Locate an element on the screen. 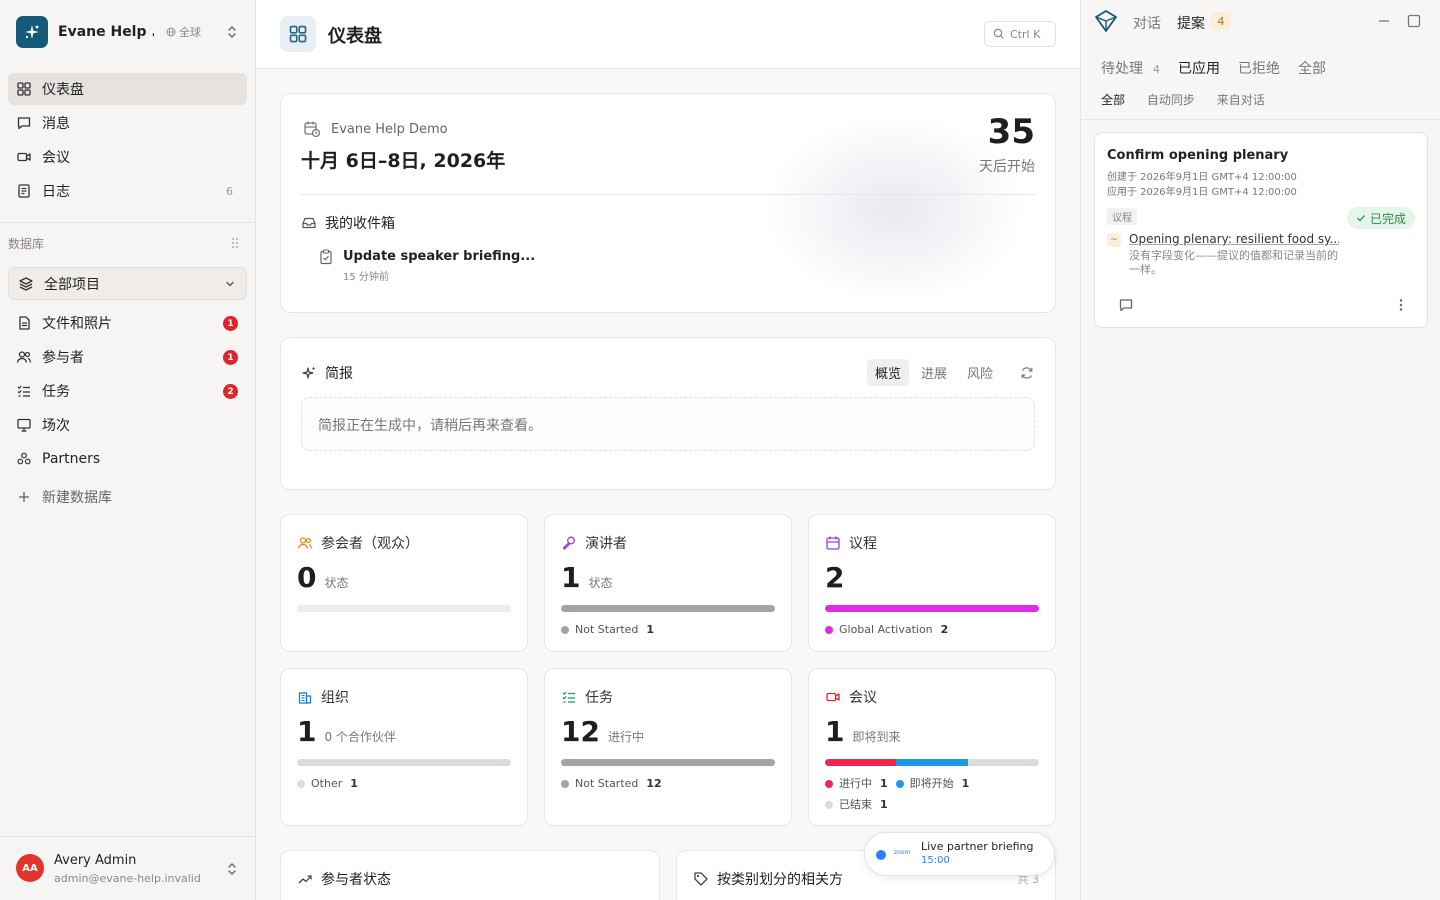 This screenshot has height=900, width=1440. legend-count: 12 is located at coordinates (654, 783).